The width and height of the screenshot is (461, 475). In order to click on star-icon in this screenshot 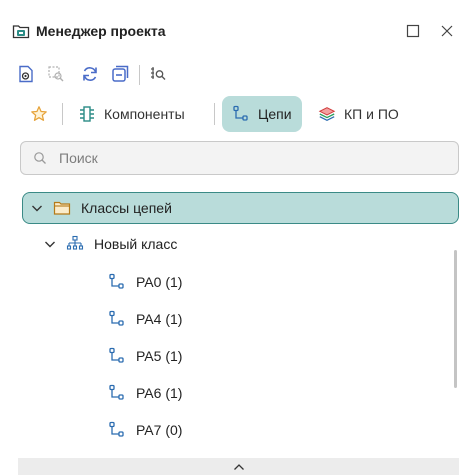, I will do `click(39, 114)`.